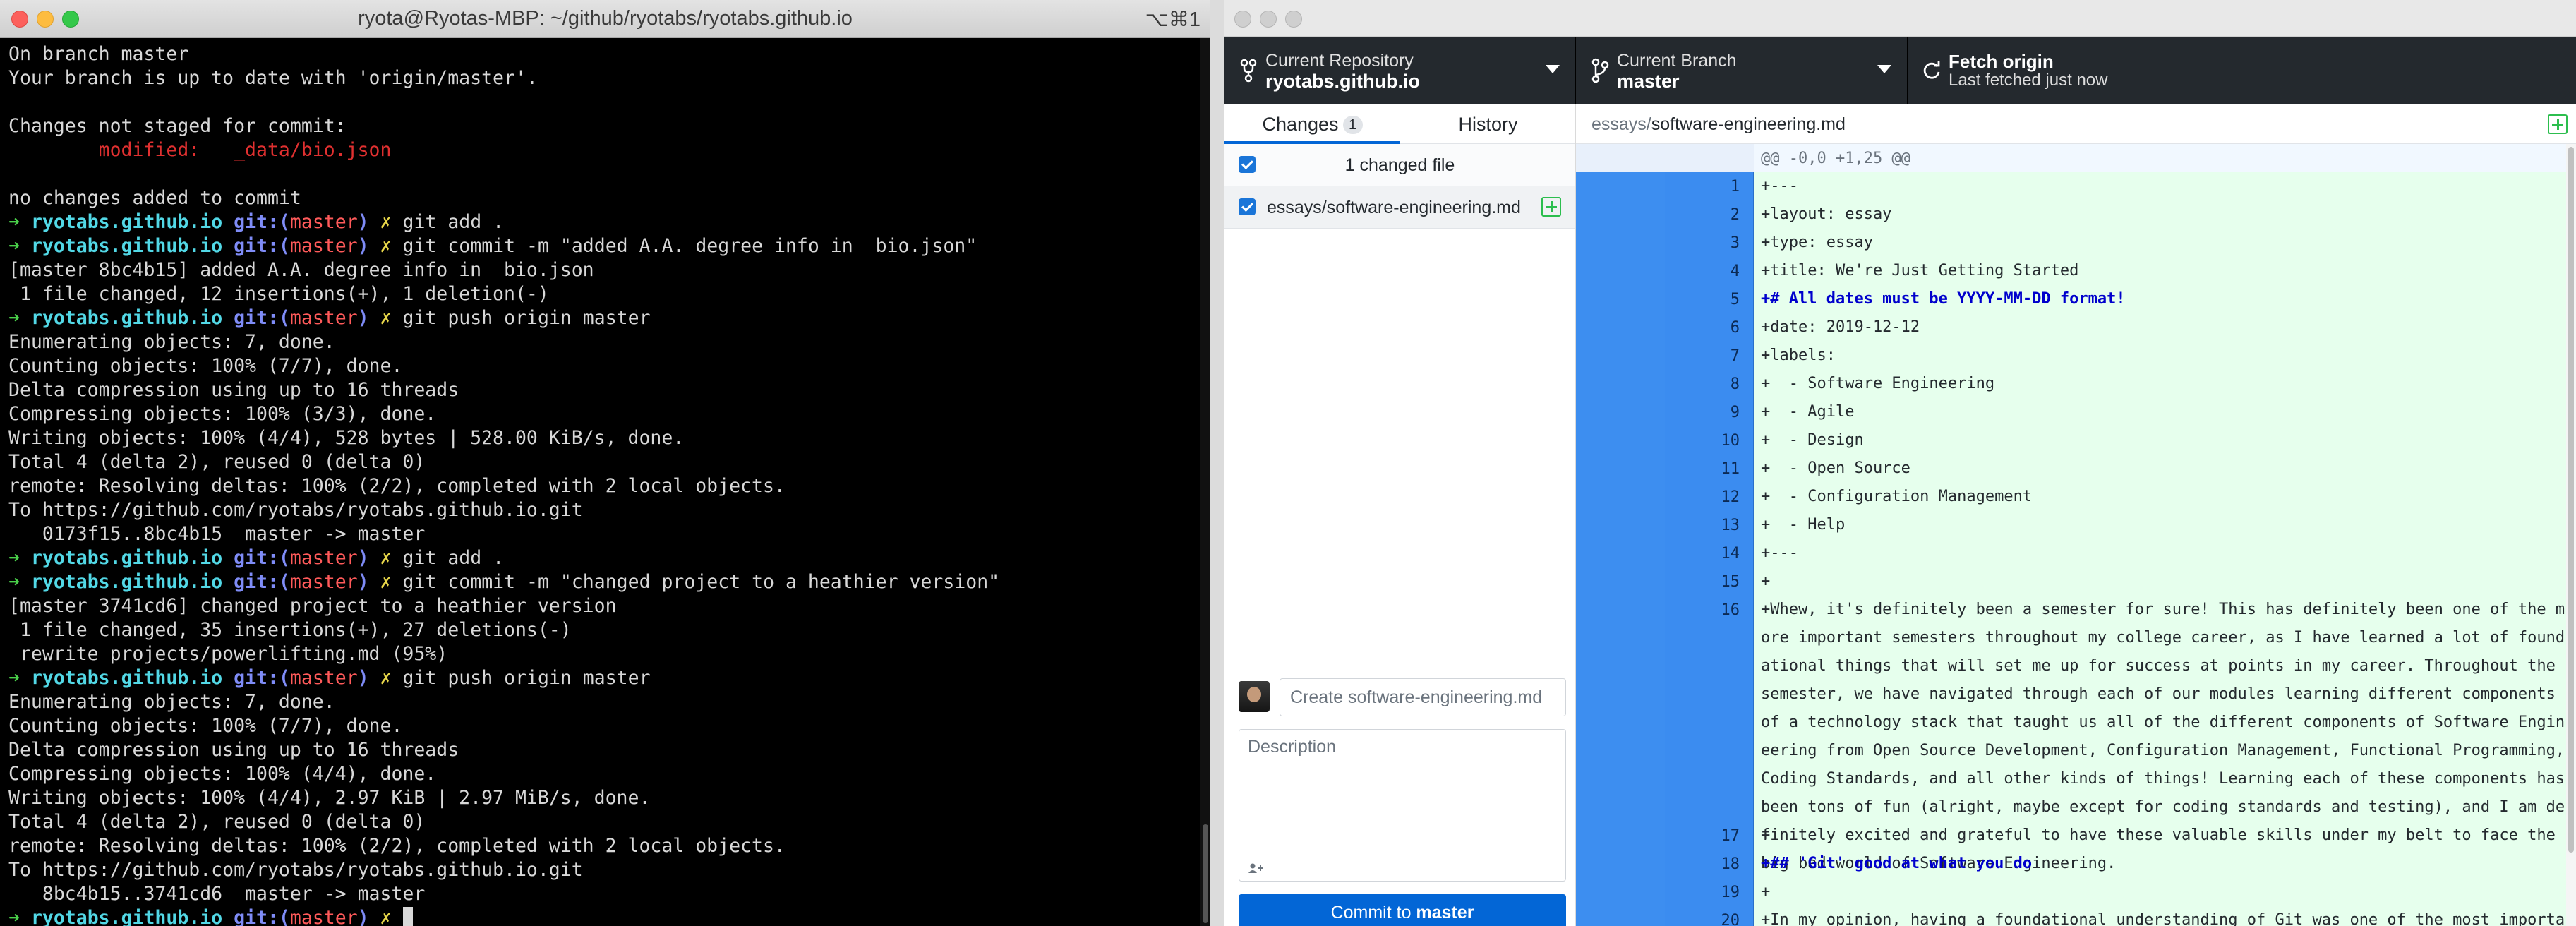  I want to click on commit-button: Commit to master, so click(1402, 910).